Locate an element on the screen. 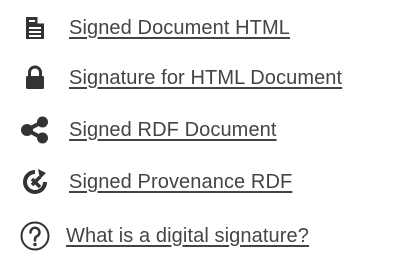 This screenshot has width=418, height=263. question-circle-icon is located at coordinates (35, 236).